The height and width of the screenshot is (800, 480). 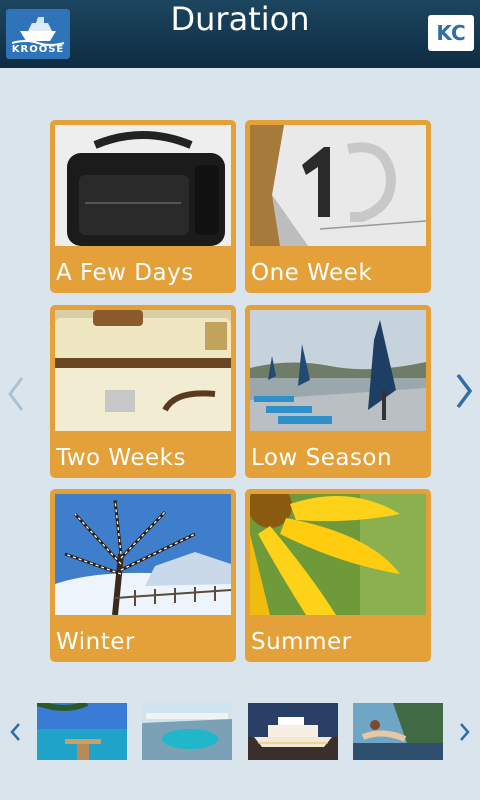 What do you see at coordinates (398, 731) in the screenshot?
I see `thumbnail-woman-lounging` at bounding box center [398, 731].